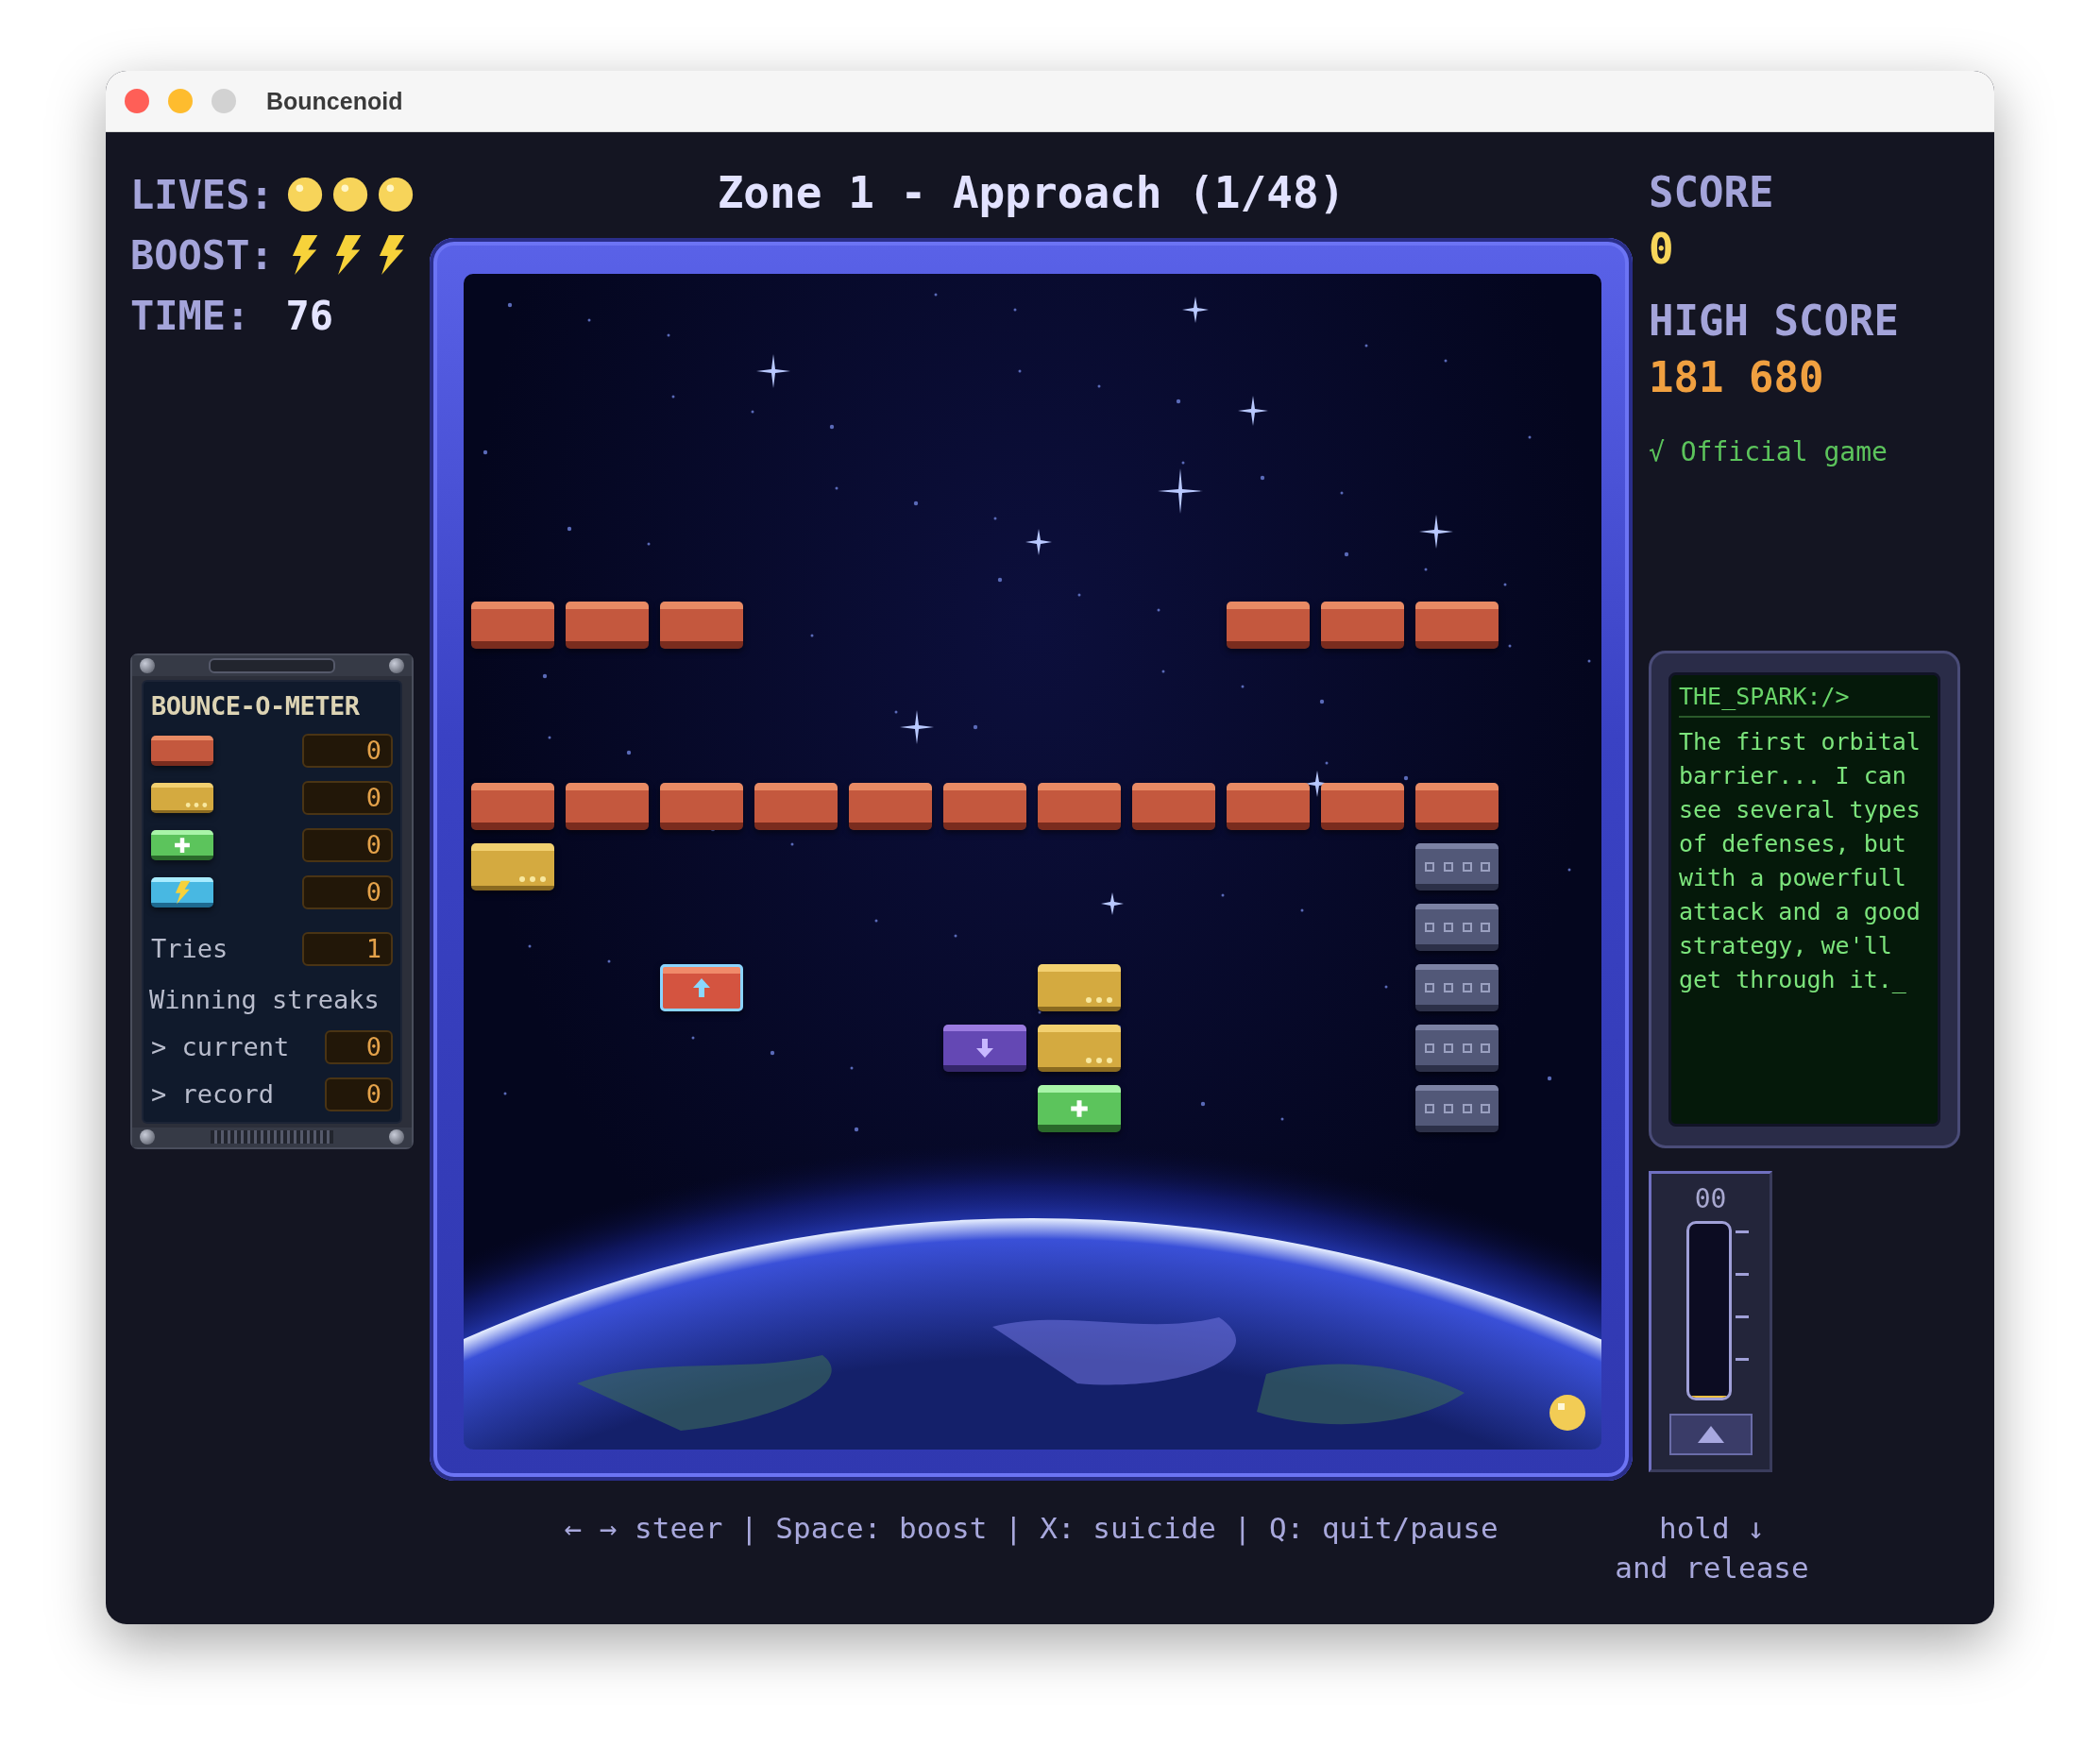 This screenshot has height=1764, width=2100. I want to click on score-label: SCORE, so click(1712, 192).